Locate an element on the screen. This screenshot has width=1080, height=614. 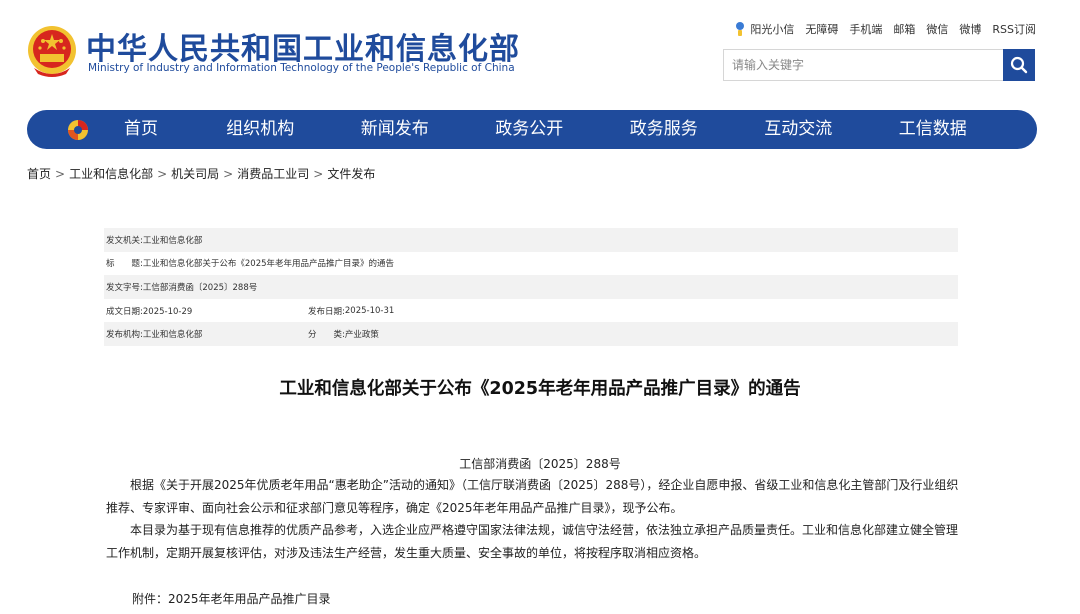
info-row-dates: 成文日期:2025-10-29 发布日期: 2025-10-31 is located at coordinates (531, 311).